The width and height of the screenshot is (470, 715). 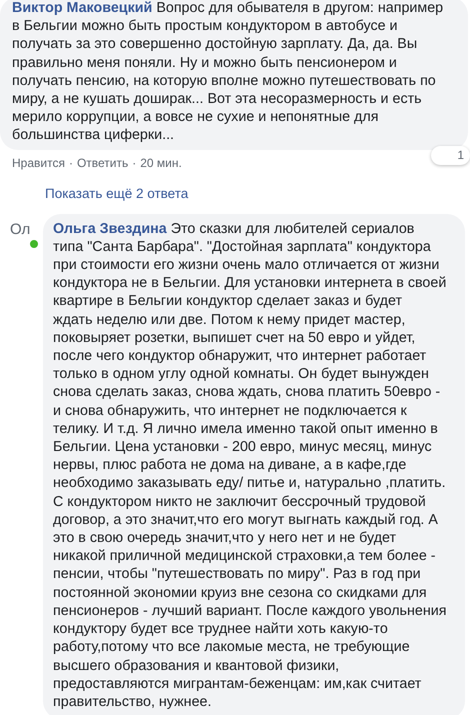 I want to click on action-link: Нравится, so click(x=38, y=162).